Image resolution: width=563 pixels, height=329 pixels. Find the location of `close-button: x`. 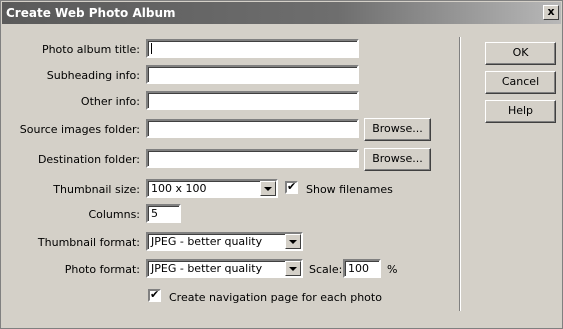

close-button: x is located at coordinates (551, 12).